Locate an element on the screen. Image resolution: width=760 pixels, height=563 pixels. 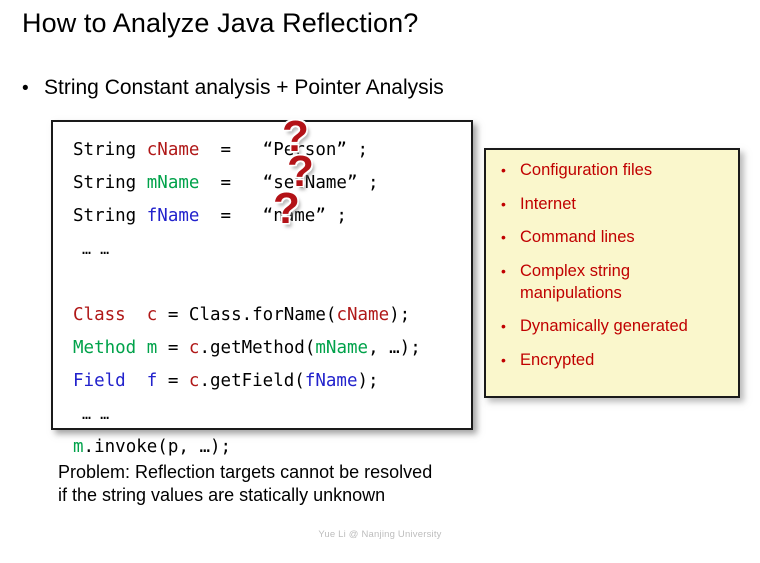
callout-item-label: Dynamically generated is located at coordinates (604, 326).